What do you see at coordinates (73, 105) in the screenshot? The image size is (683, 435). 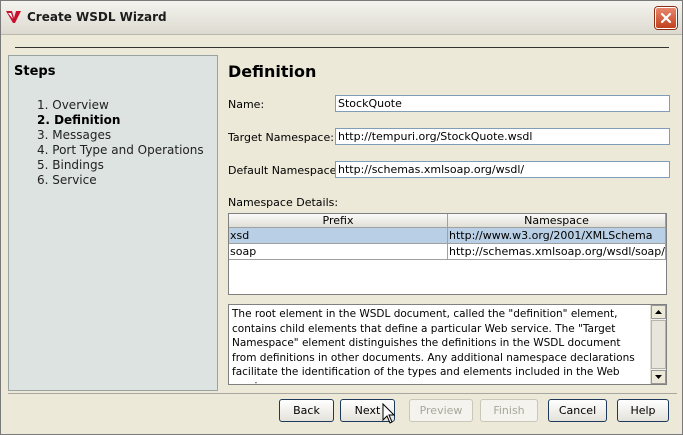 I see `step-item-overview: 1. Overview` at bounding box center [73, 105].